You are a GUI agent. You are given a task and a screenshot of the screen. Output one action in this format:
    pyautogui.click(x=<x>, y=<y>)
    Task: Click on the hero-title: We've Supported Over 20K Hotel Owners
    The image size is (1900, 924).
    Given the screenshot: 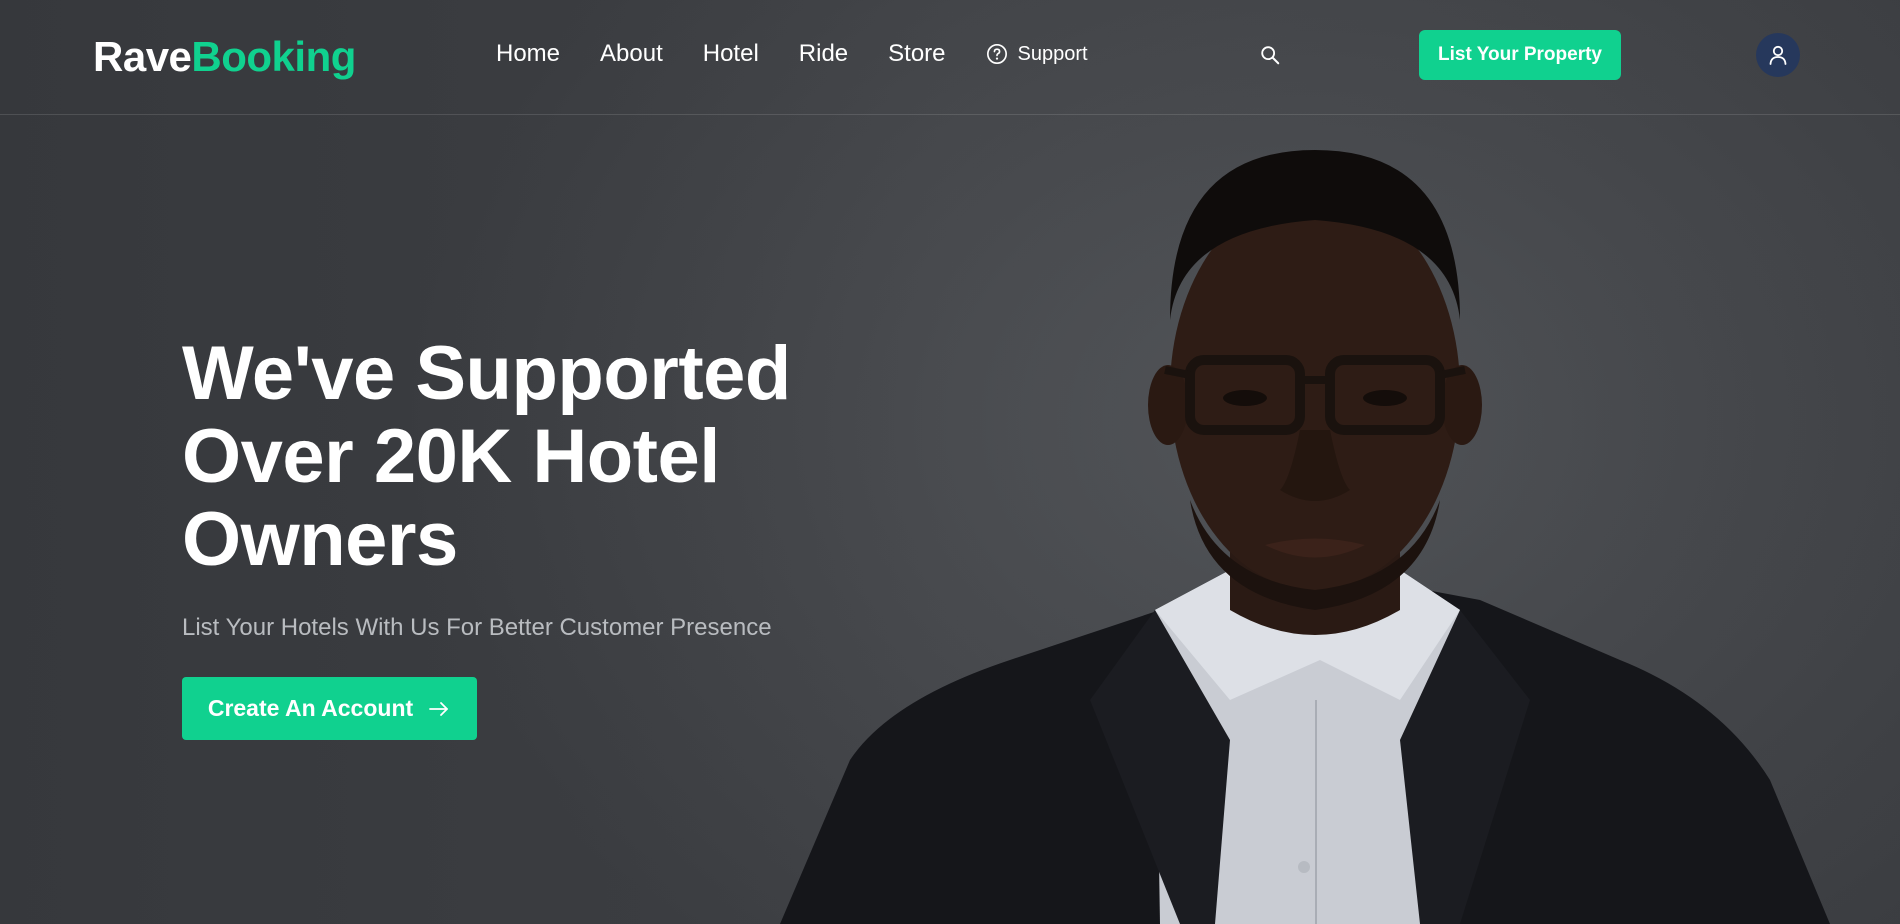 What is the action you would take?
    pyautogui.click(x=532, y=456)
    